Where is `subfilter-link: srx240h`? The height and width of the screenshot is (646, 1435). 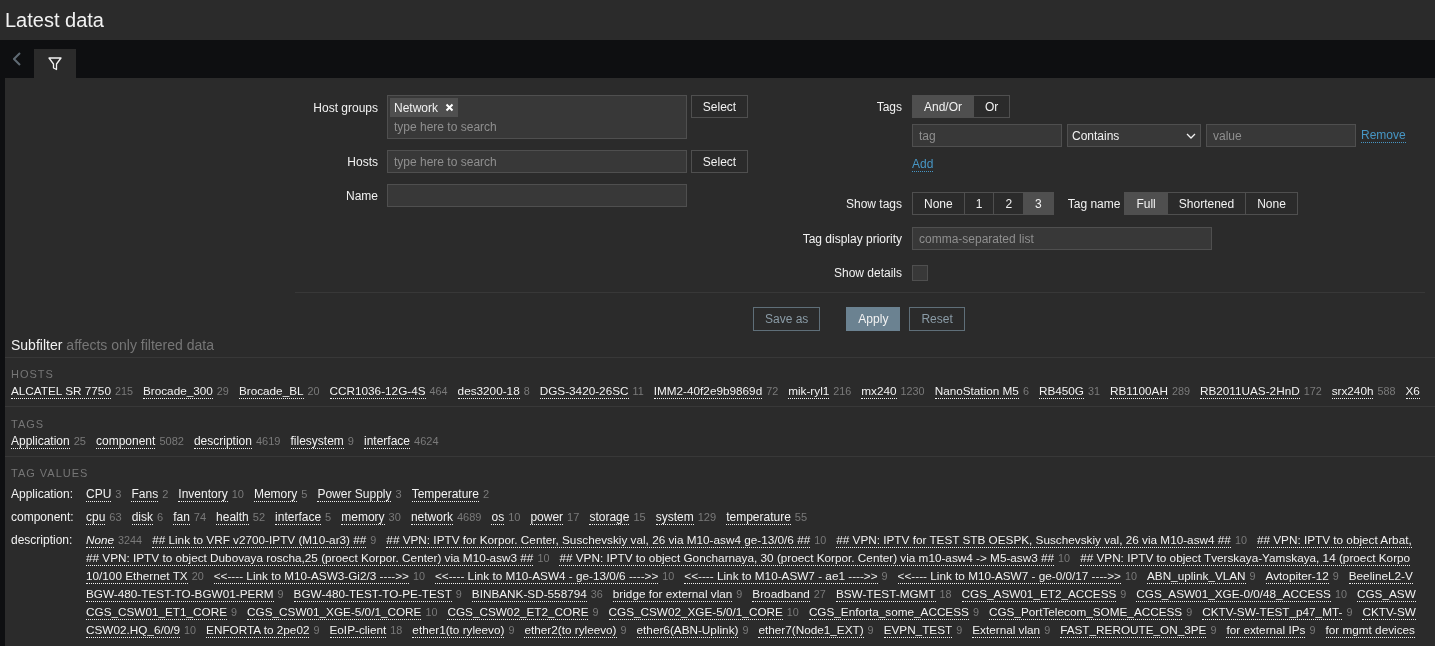 subfilter-link: srx240h is located at coordinates (1352, 391).